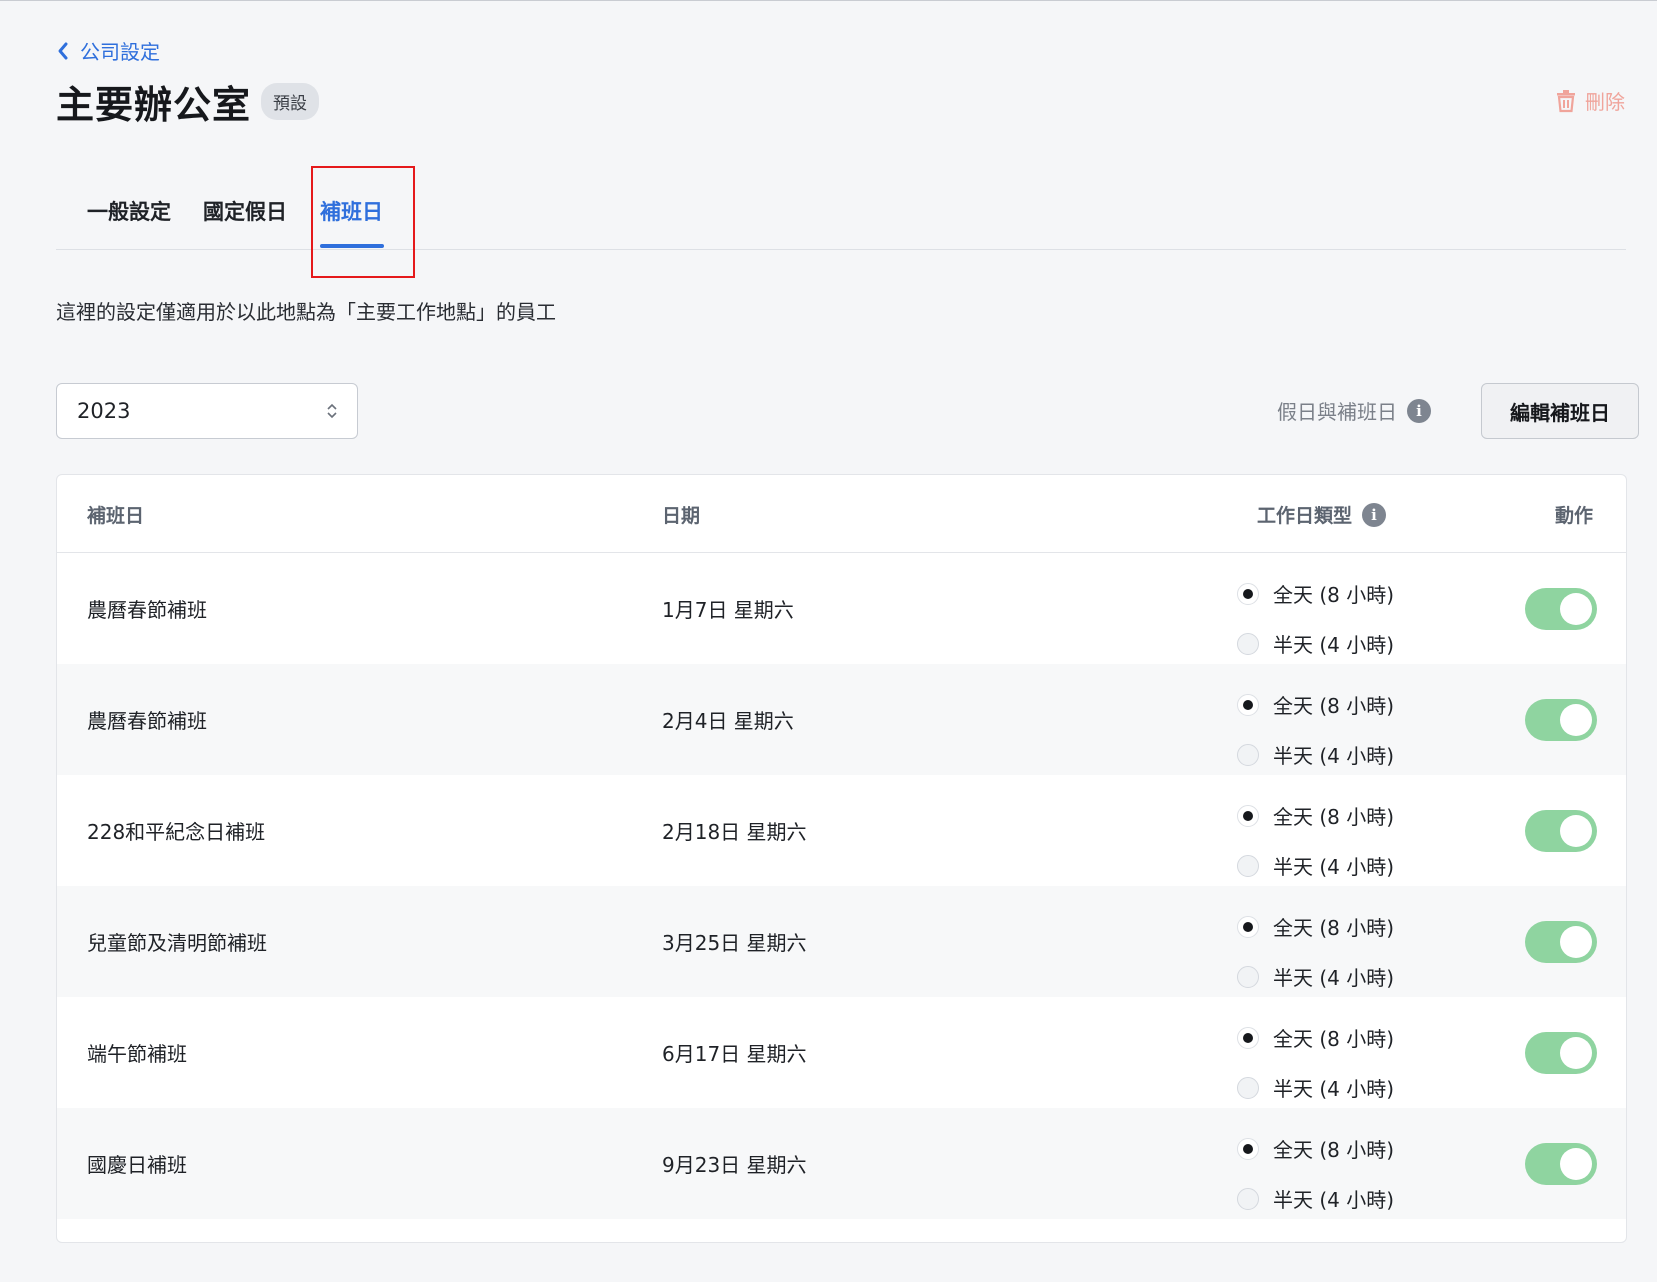  What do you see at coordinates (1574, 516) in the screenshot?
I see `column-header-action: 動作` at bounding box center [1574, 516].